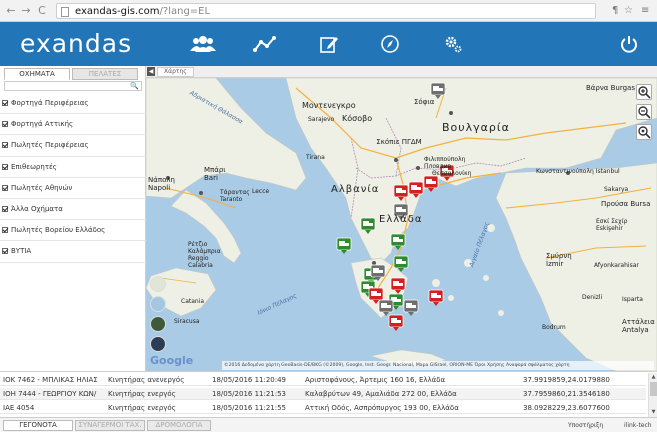  What do you see at coordinates (566, 394) in the screenshot?
I see `cell-coords: 37.7959860,21.3546180` at bounding box center [566, 394].